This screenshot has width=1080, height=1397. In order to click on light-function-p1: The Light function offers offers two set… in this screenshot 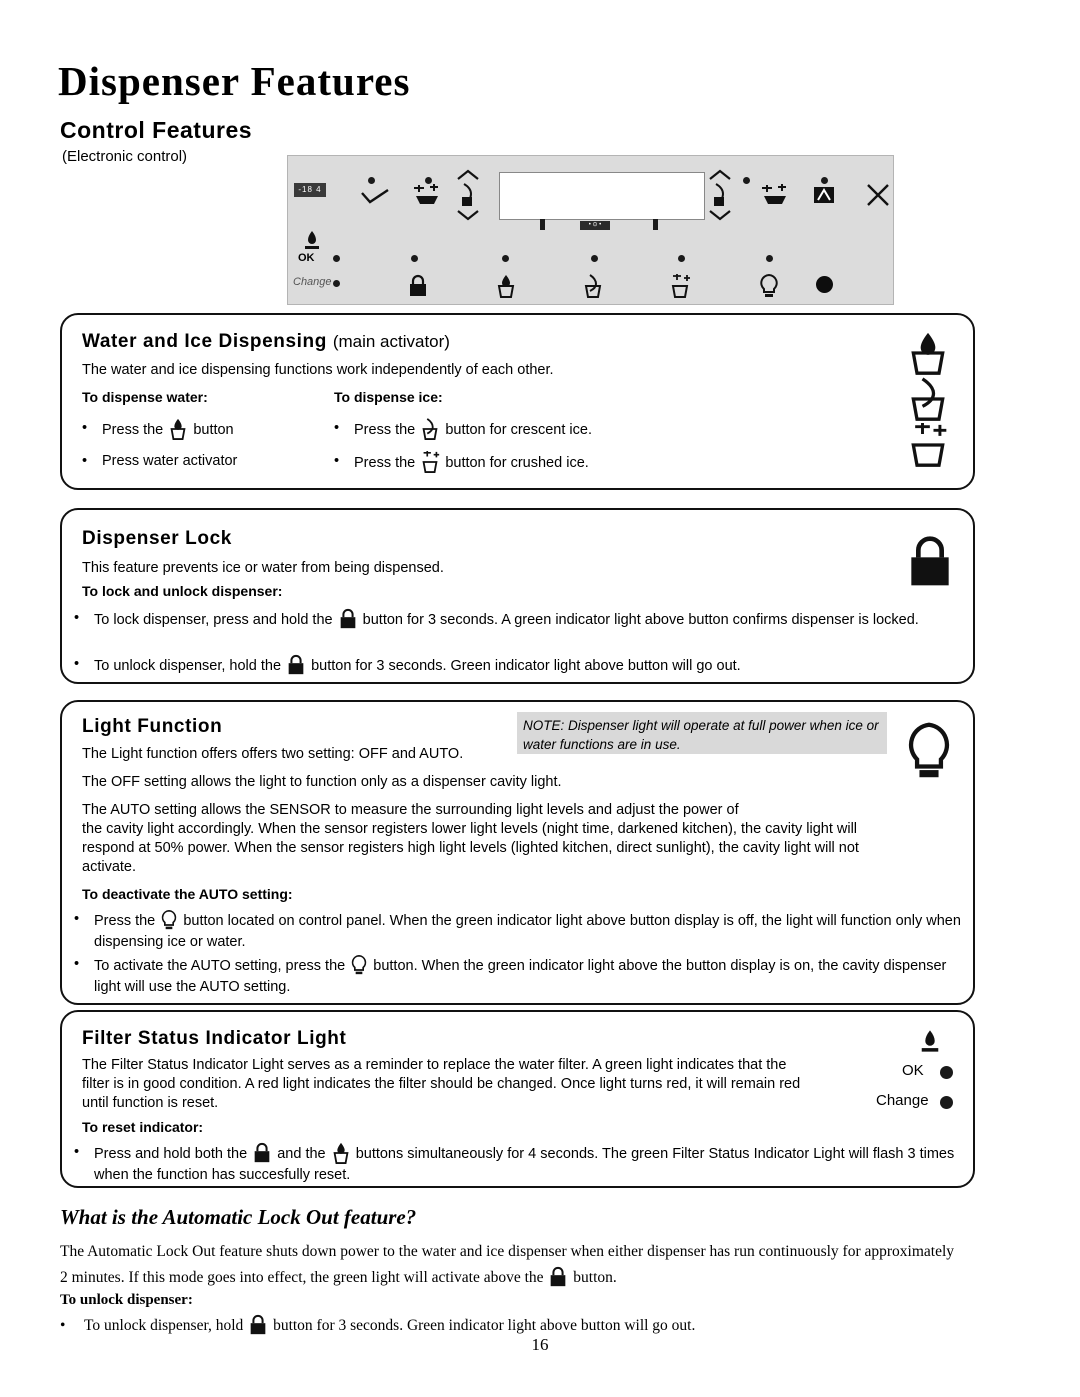, I will do `click(273, 754)`.